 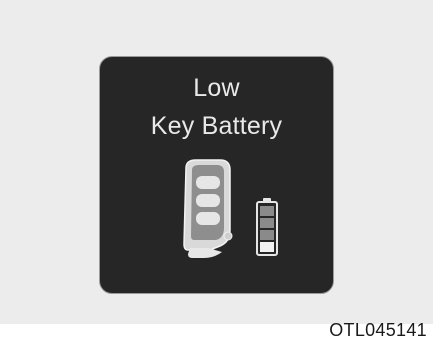 I want to click on figure-code: OTL045141, so click(x=378, y=330).